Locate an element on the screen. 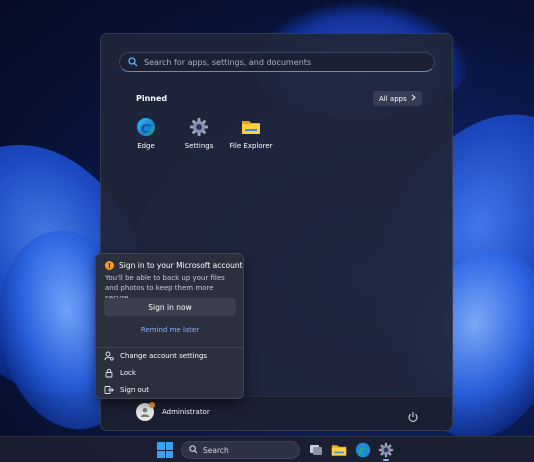 Image resolution: width=534 pixels, height=462 pixels. taskbar-search-box: Search is located at coordinates (240, 450).